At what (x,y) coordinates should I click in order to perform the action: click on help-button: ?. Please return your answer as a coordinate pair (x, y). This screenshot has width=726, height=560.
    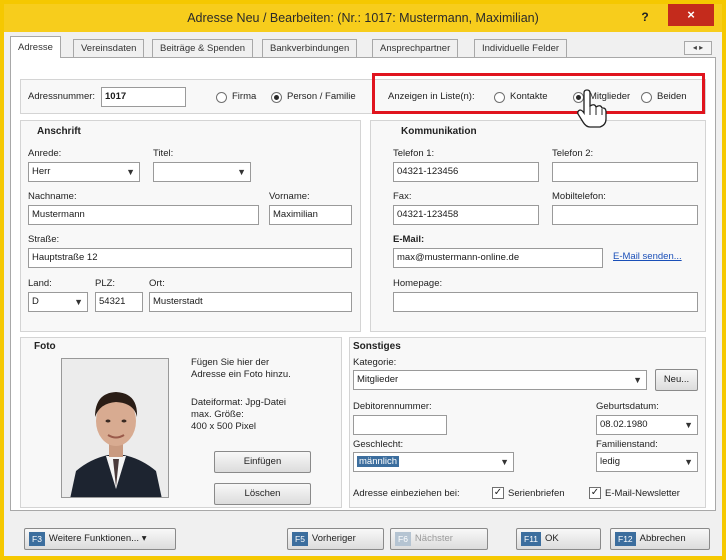
    Looking at the image, I should click on (645, 17).